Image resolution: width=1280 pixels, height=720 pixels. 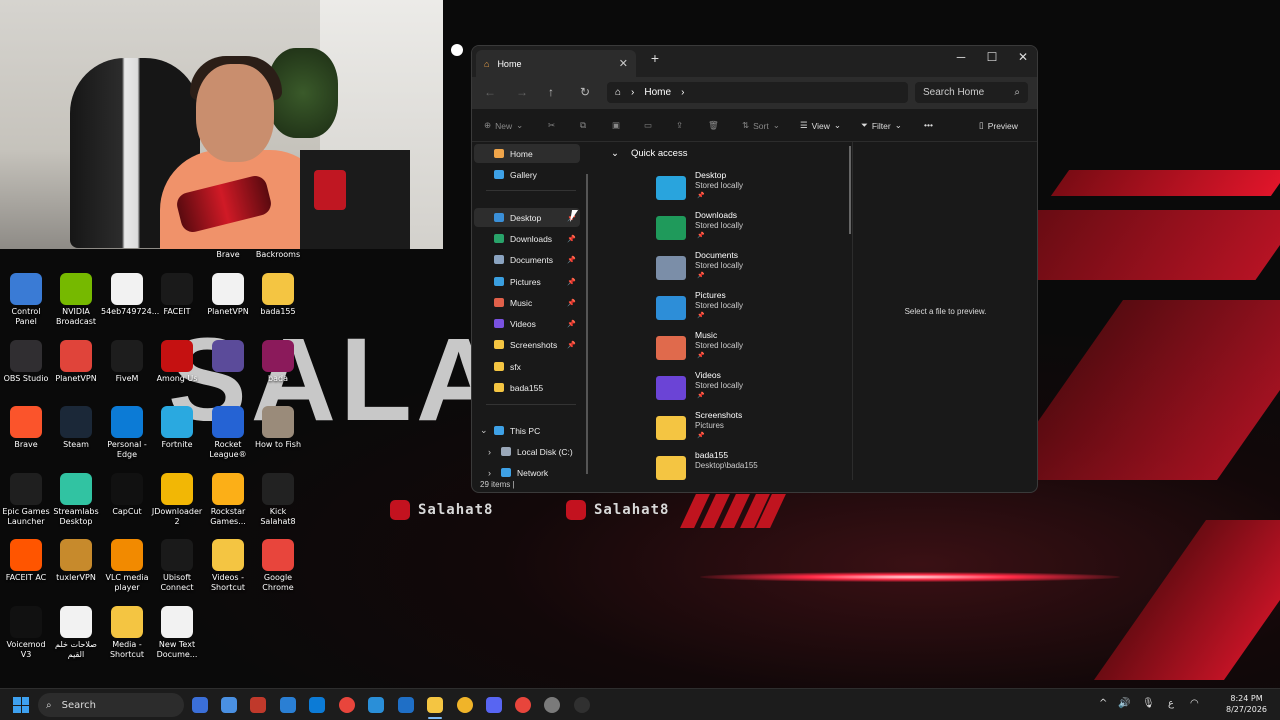 What do you see at coordinates (746, 189) in the screenshot?
I see `quick-access-item: Desktop Stored locally 📌` at bounding box center [746, 189].